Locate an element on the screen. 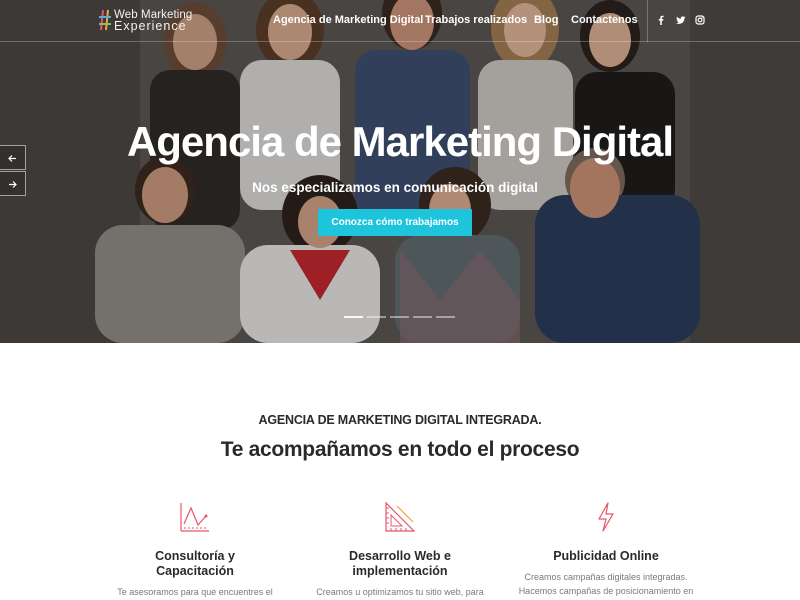 This screenshot has height=600, width=800. service-title-line1: Consultoría y is located at coordinates (195, 556).